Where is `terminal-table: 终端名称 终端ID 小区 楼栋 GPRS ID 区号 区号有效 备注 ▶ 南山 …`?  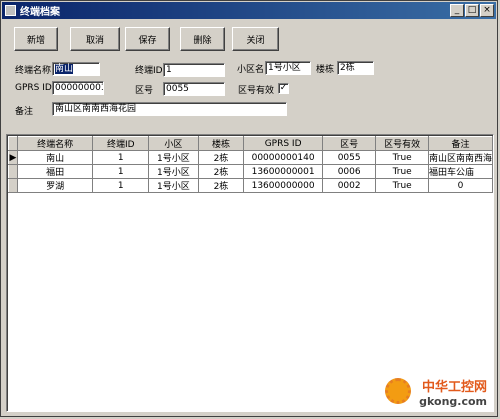 terminal-table: 终端名称 终端ID 小区 楼栋 GPRS ID 区号 区号有效 备注 ▶ 南山 … is located at coordinates (250, 164).